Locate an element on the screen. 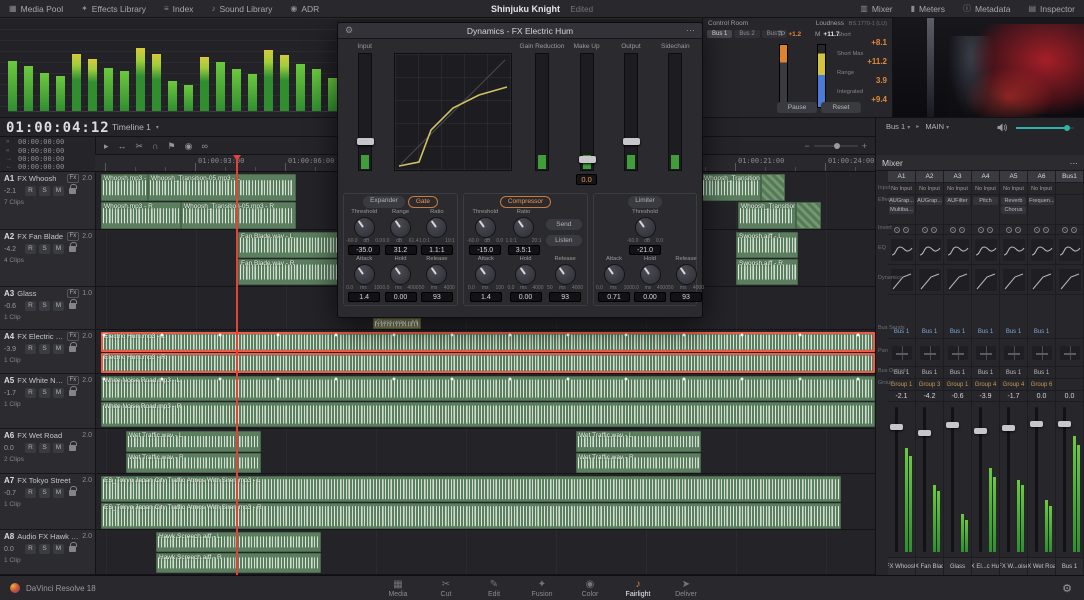 The height and width of the screenshot is (600, 1084). page-fairlight: ♪ Fairlight is located at coordinates (638, 588).